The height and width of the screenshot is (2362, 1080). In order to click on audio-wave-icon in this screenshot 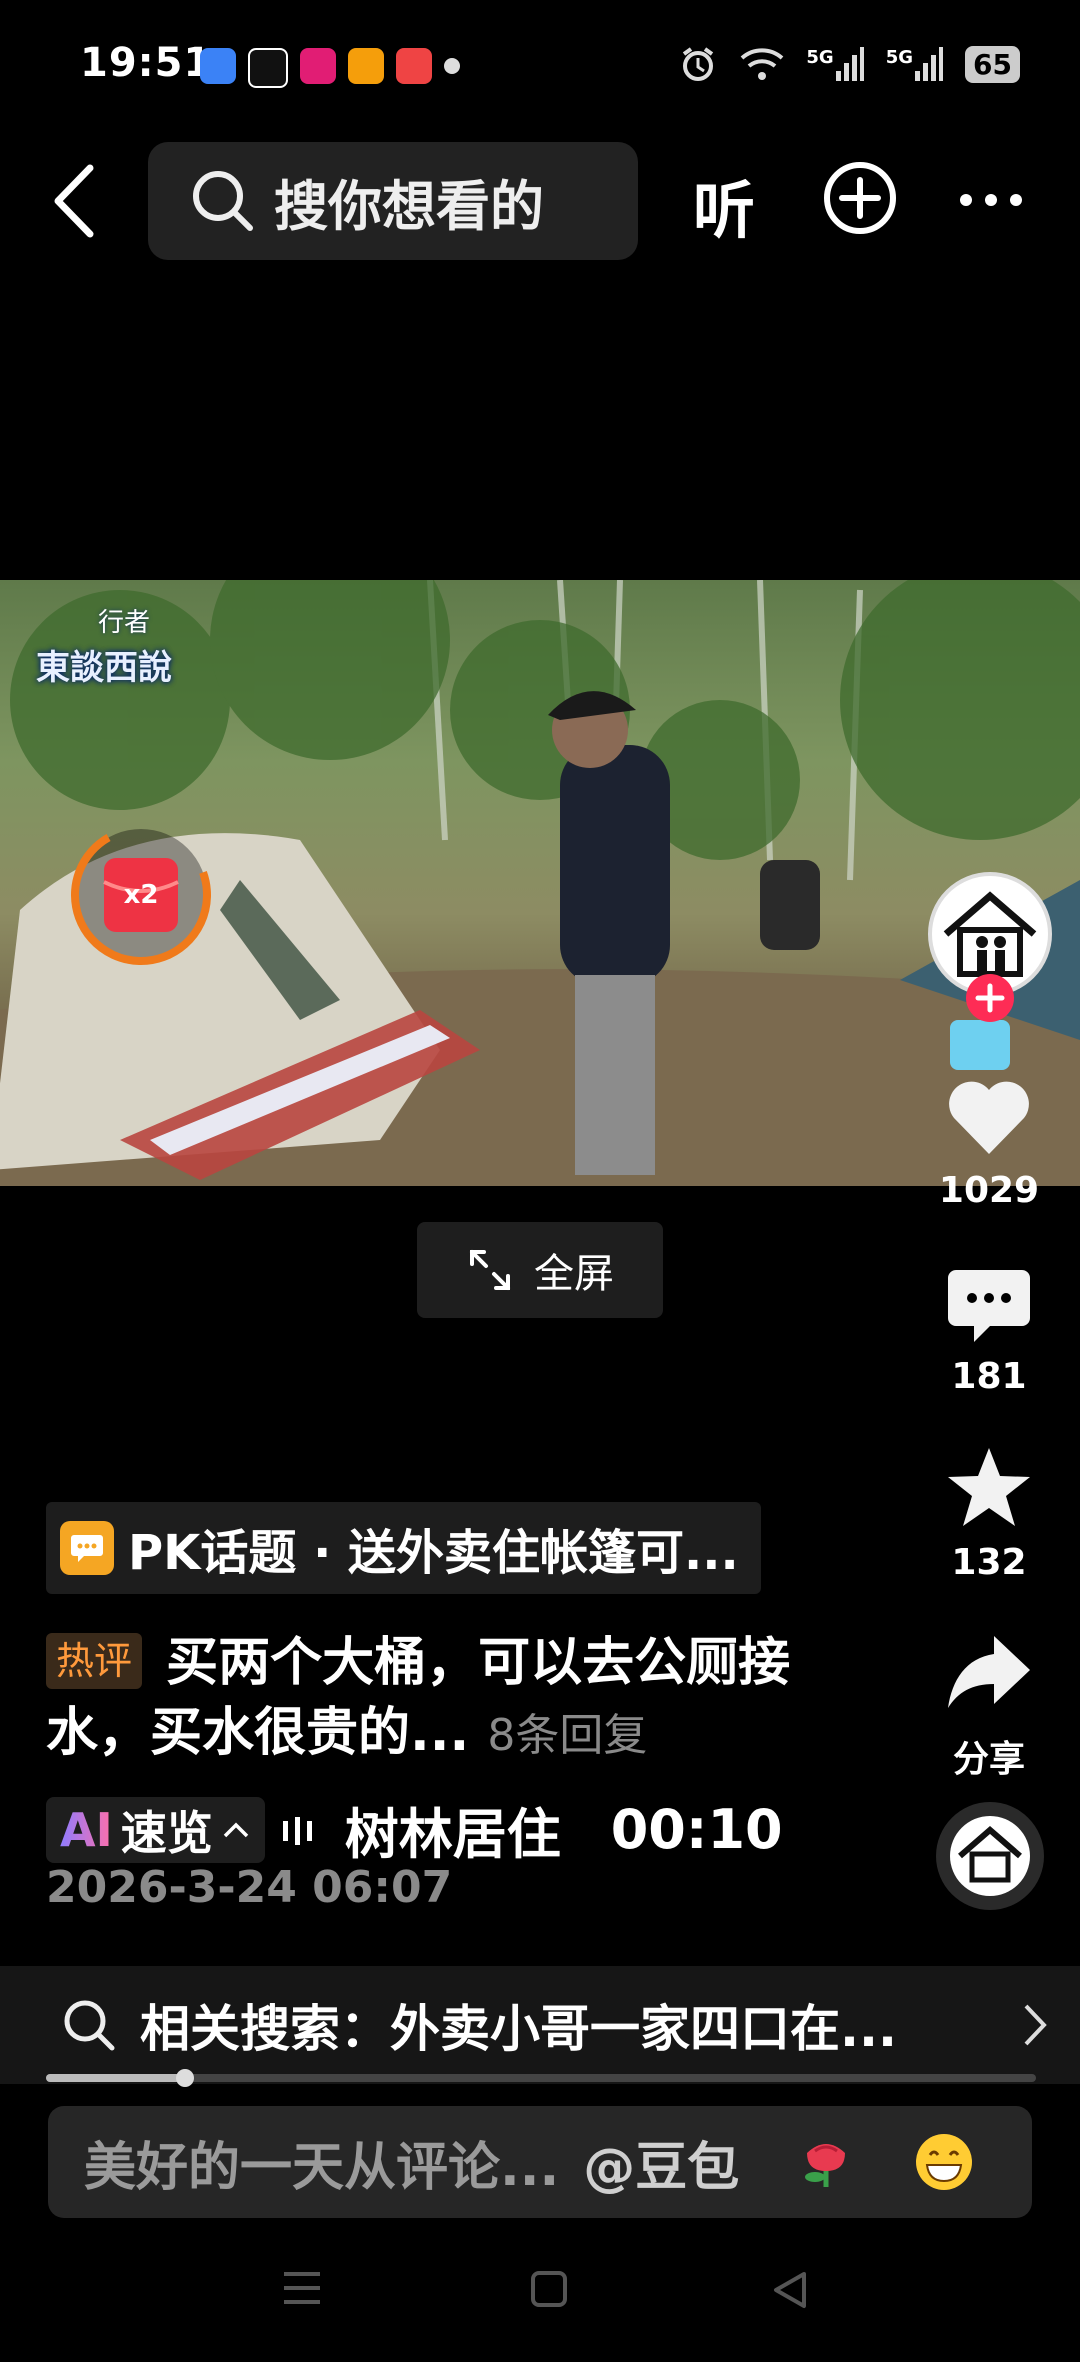, I will do `click(297, 1830)`.